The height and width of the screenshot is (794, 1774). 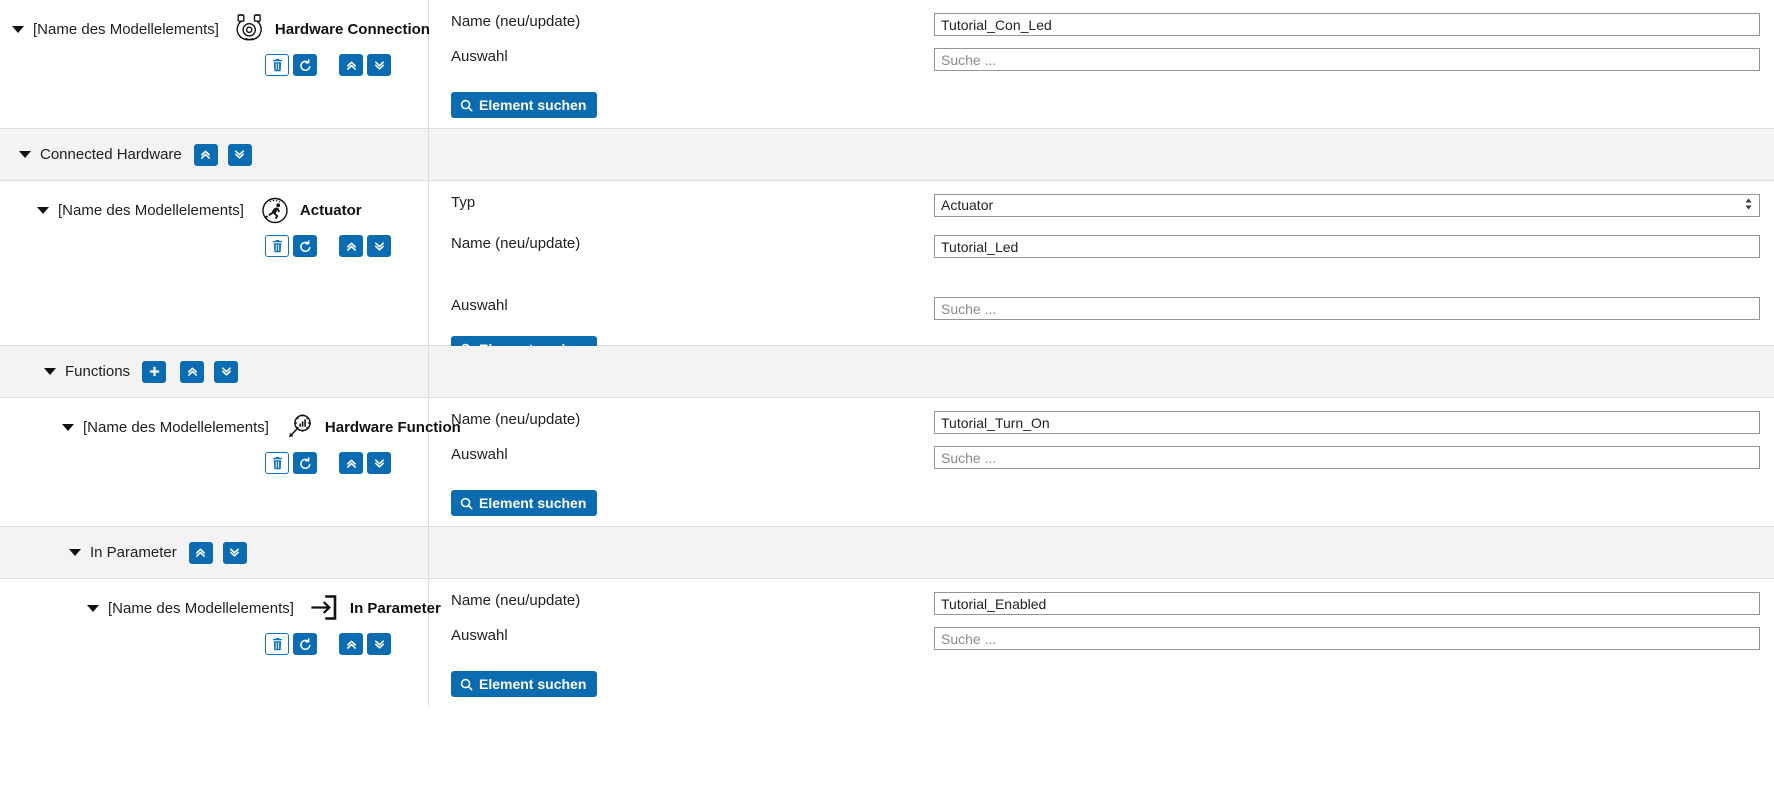 What do you see at coordinates (463, 202) in the screenshot?
I see `typ-label: Typ` at bounding box center [463, 202].